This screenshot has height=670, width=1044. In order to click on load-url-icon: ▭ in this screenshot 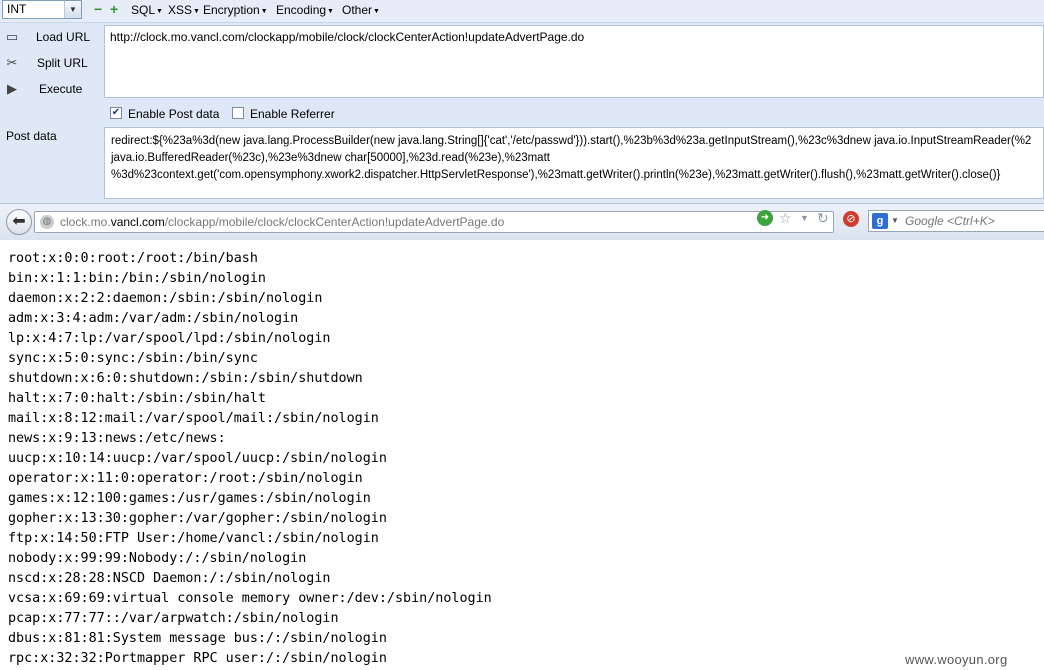, I will do `click(12, 36)`.